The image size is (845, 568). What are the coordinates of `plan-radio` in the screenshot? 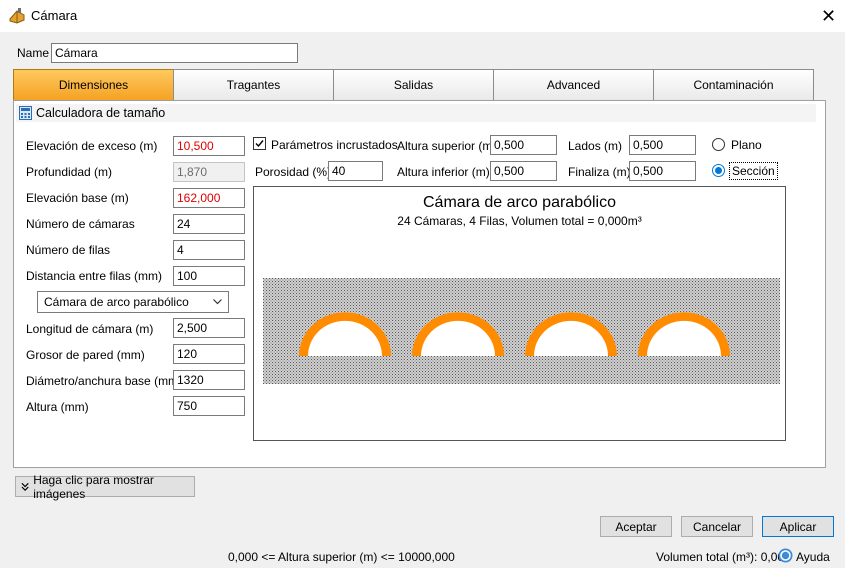 It's located at (718, 144).